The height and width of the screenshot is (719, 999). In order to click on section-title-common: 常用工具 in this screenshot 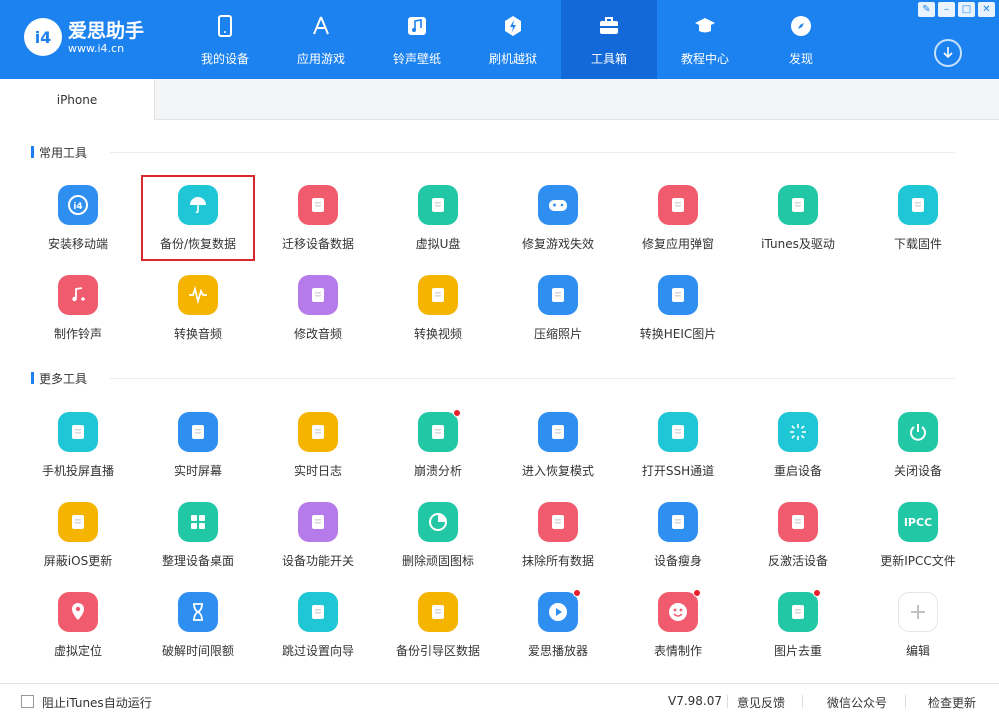, I will do `click(59, 152)`.